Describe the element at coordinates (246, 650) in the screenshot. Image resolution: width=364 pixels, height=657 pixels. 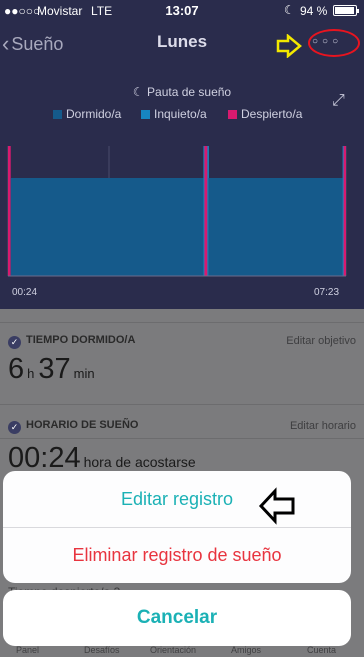
I see `tab-amigos: Amigos` at that location.